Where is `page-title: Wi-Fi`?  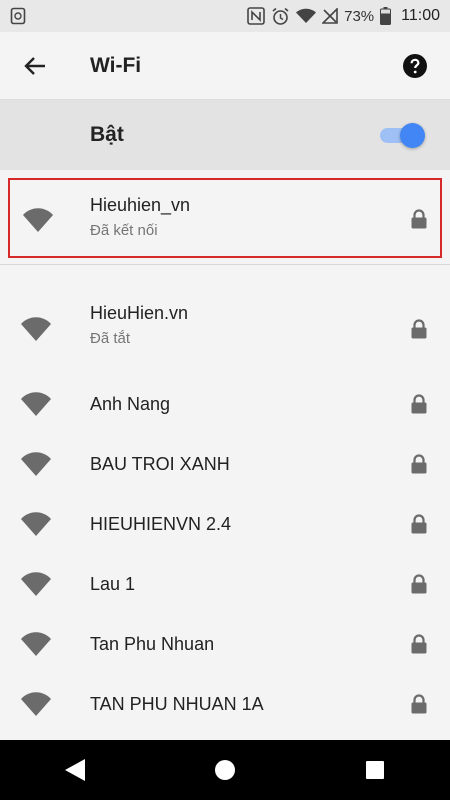
page-title: Wi-Fi is located at coordinates (116, 65).